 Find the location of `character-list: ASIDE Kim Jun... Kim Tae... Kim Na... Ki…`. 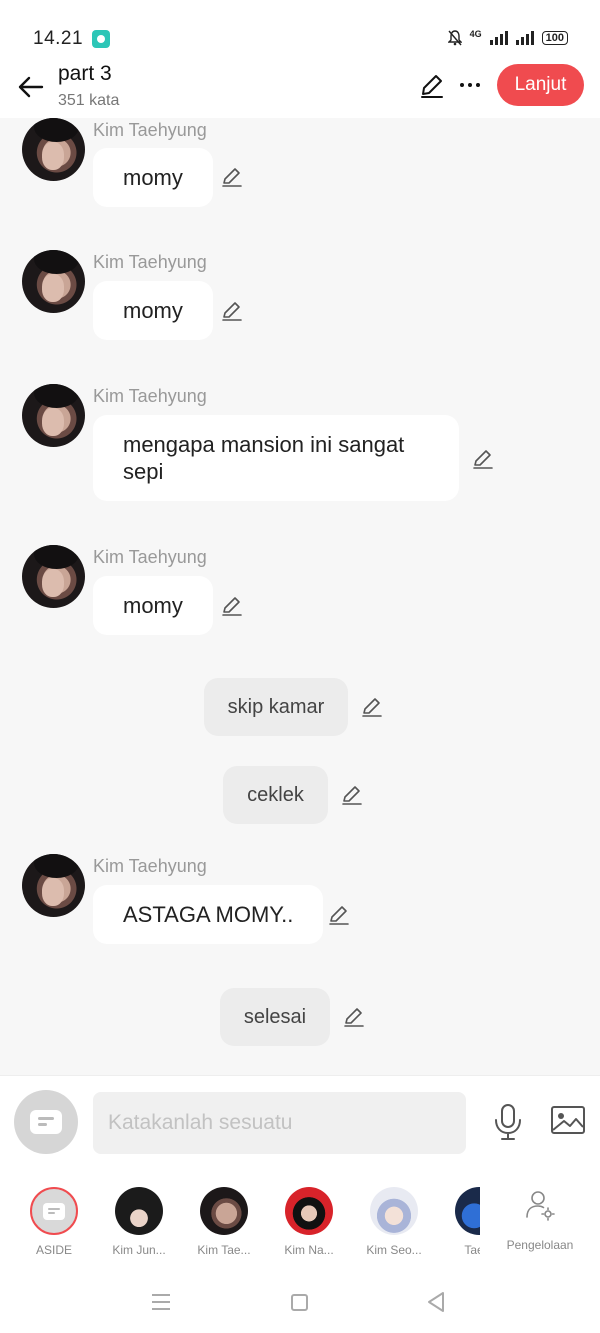

character-list: ASIDE Kim Jun... Kim Tae... Kim Na... Ki… is located at coordinates (240, 1224).